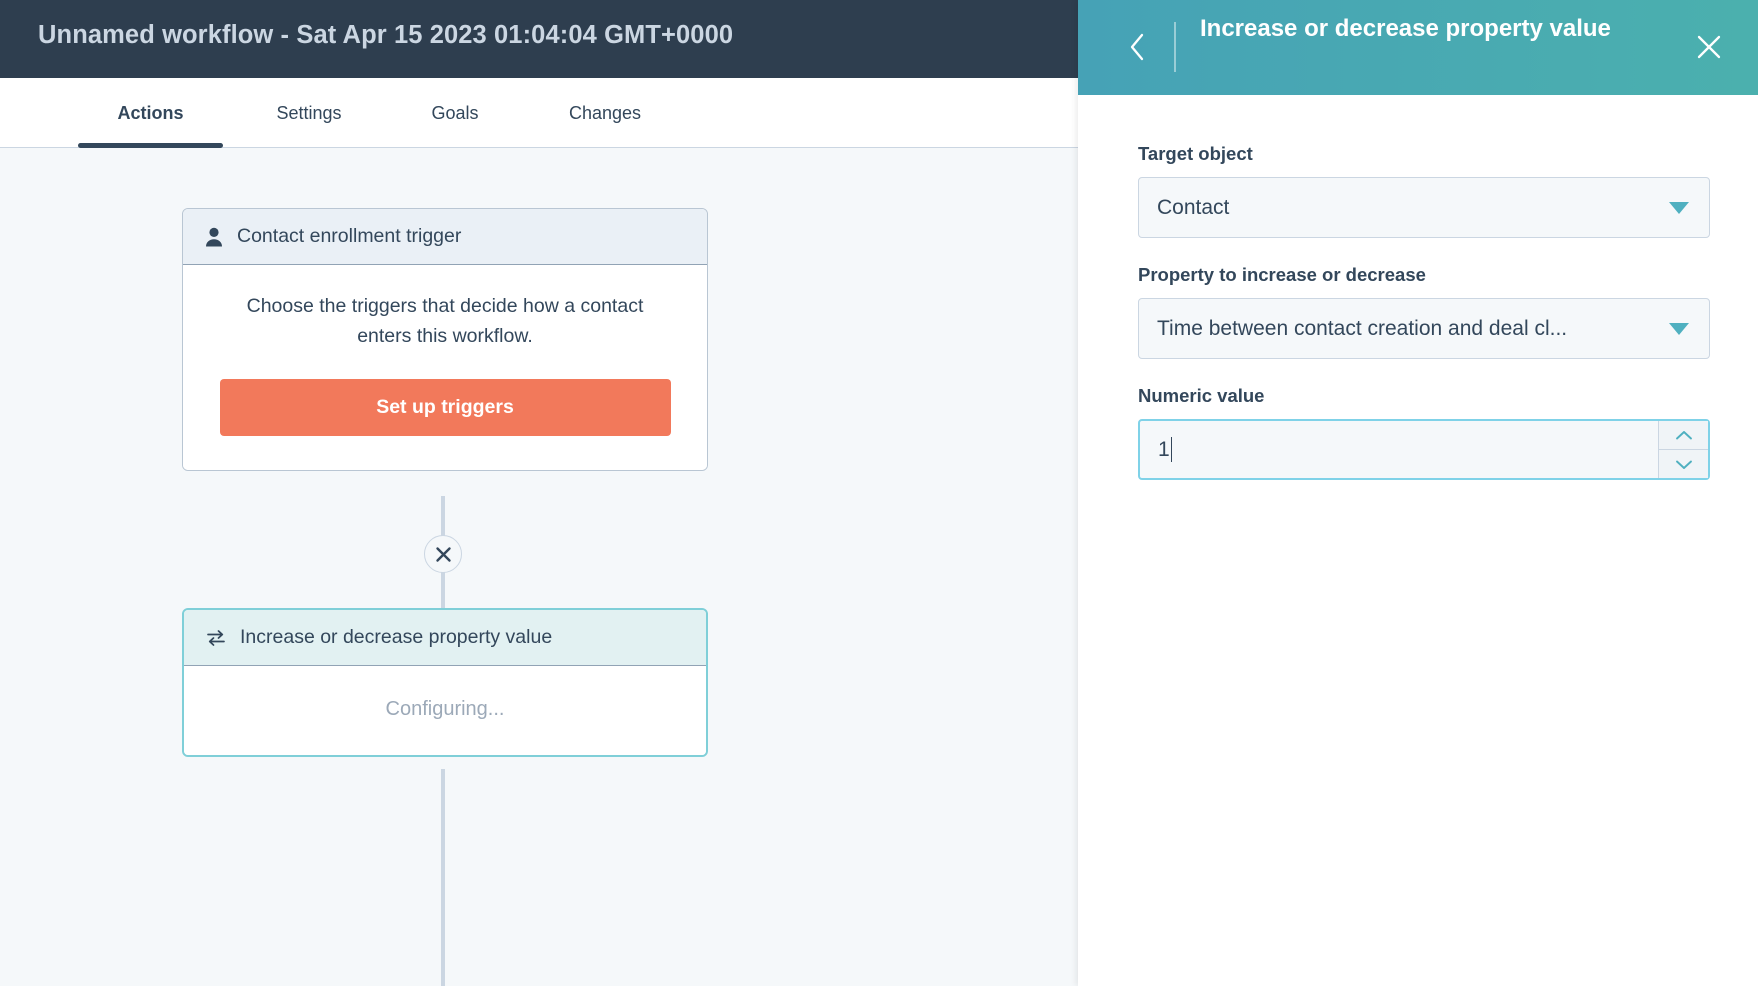  Describe the element at coordinates (539, 113) in the screenshot. I see `tab-bar: Actions Settings Goals Changes` at that location.